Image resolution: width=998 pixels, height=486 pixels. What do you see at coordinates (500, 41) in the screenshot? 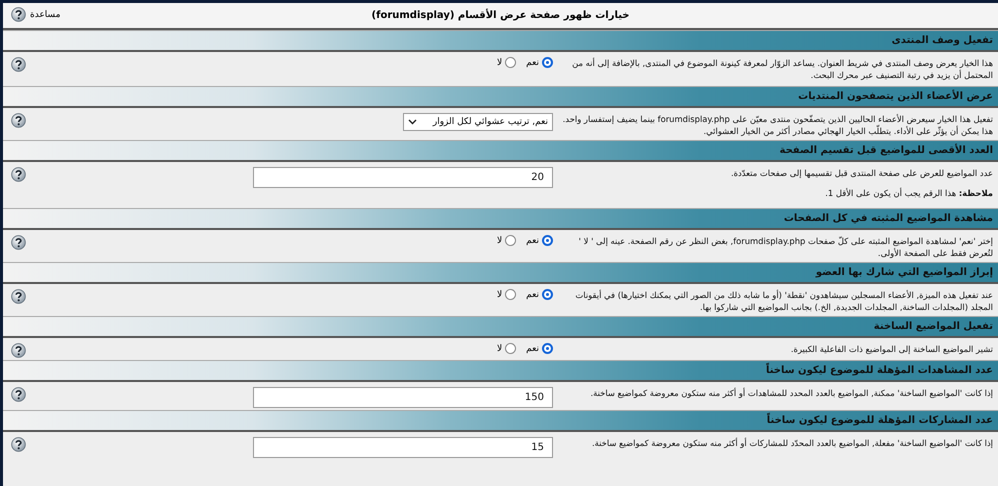
I see `section-header: تفعيل وصف المنتدى` at bounding box center [500, 41].